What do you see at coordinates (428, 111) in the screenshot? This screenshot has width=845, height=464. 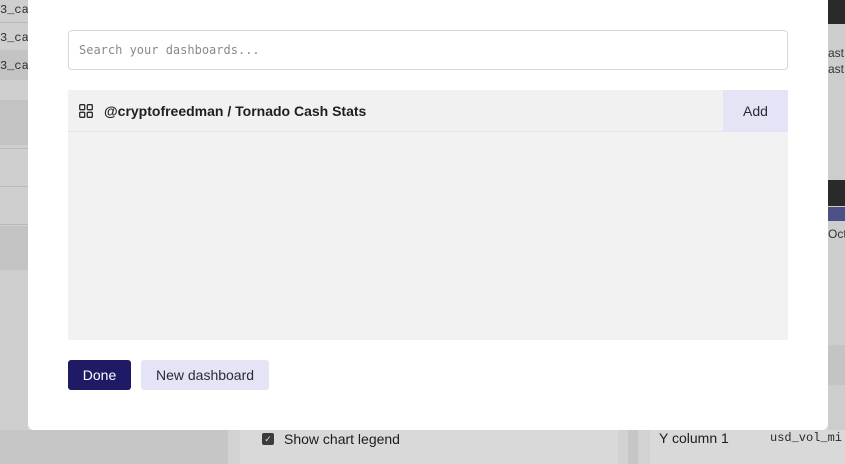 I see `dashboard-list-item: @cryptofreedman / Tornado Cash Stats Add` at bounding box center [428, 111].